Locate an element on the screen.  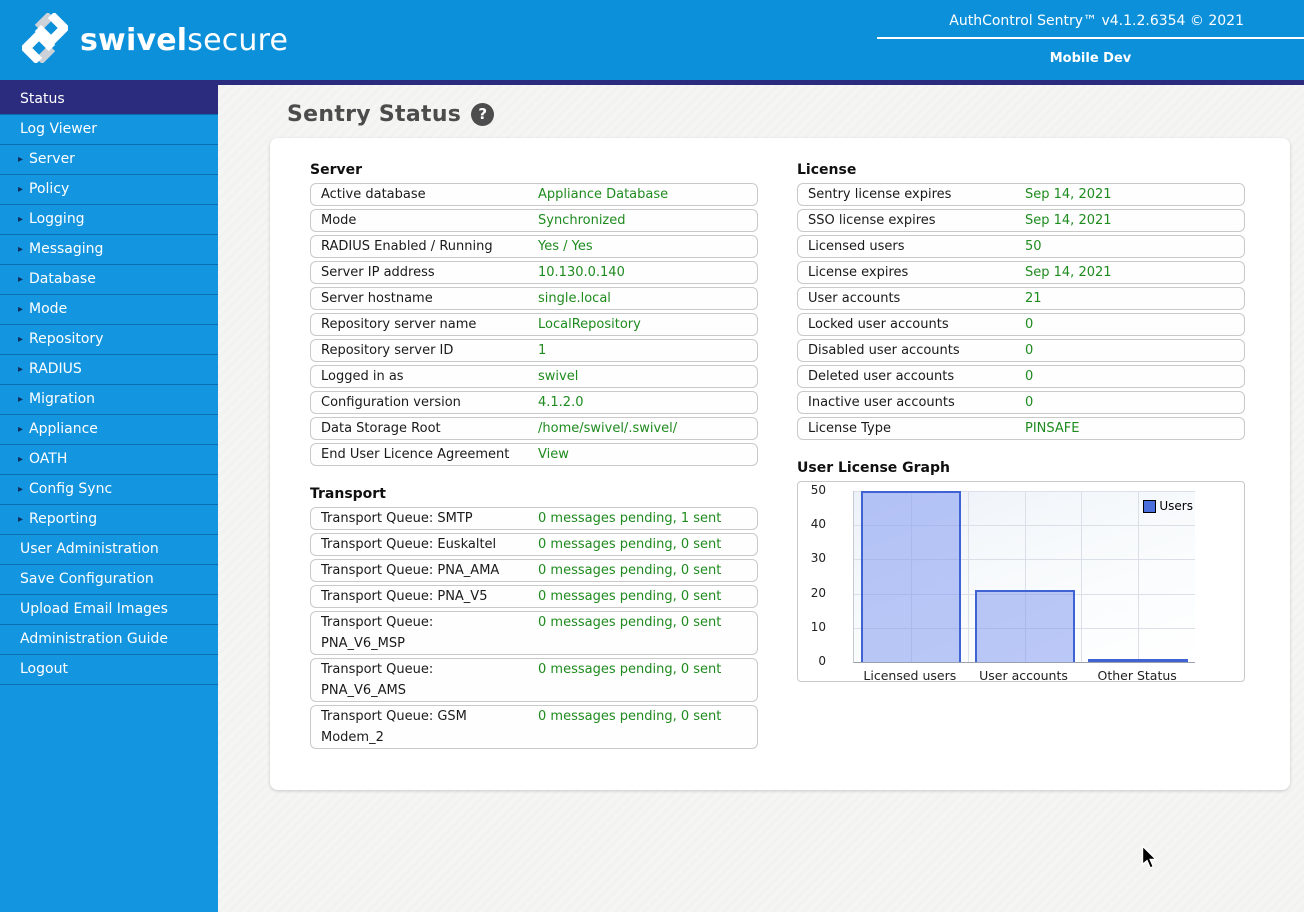
row-label: Mode is located at coordinates (339, 220).